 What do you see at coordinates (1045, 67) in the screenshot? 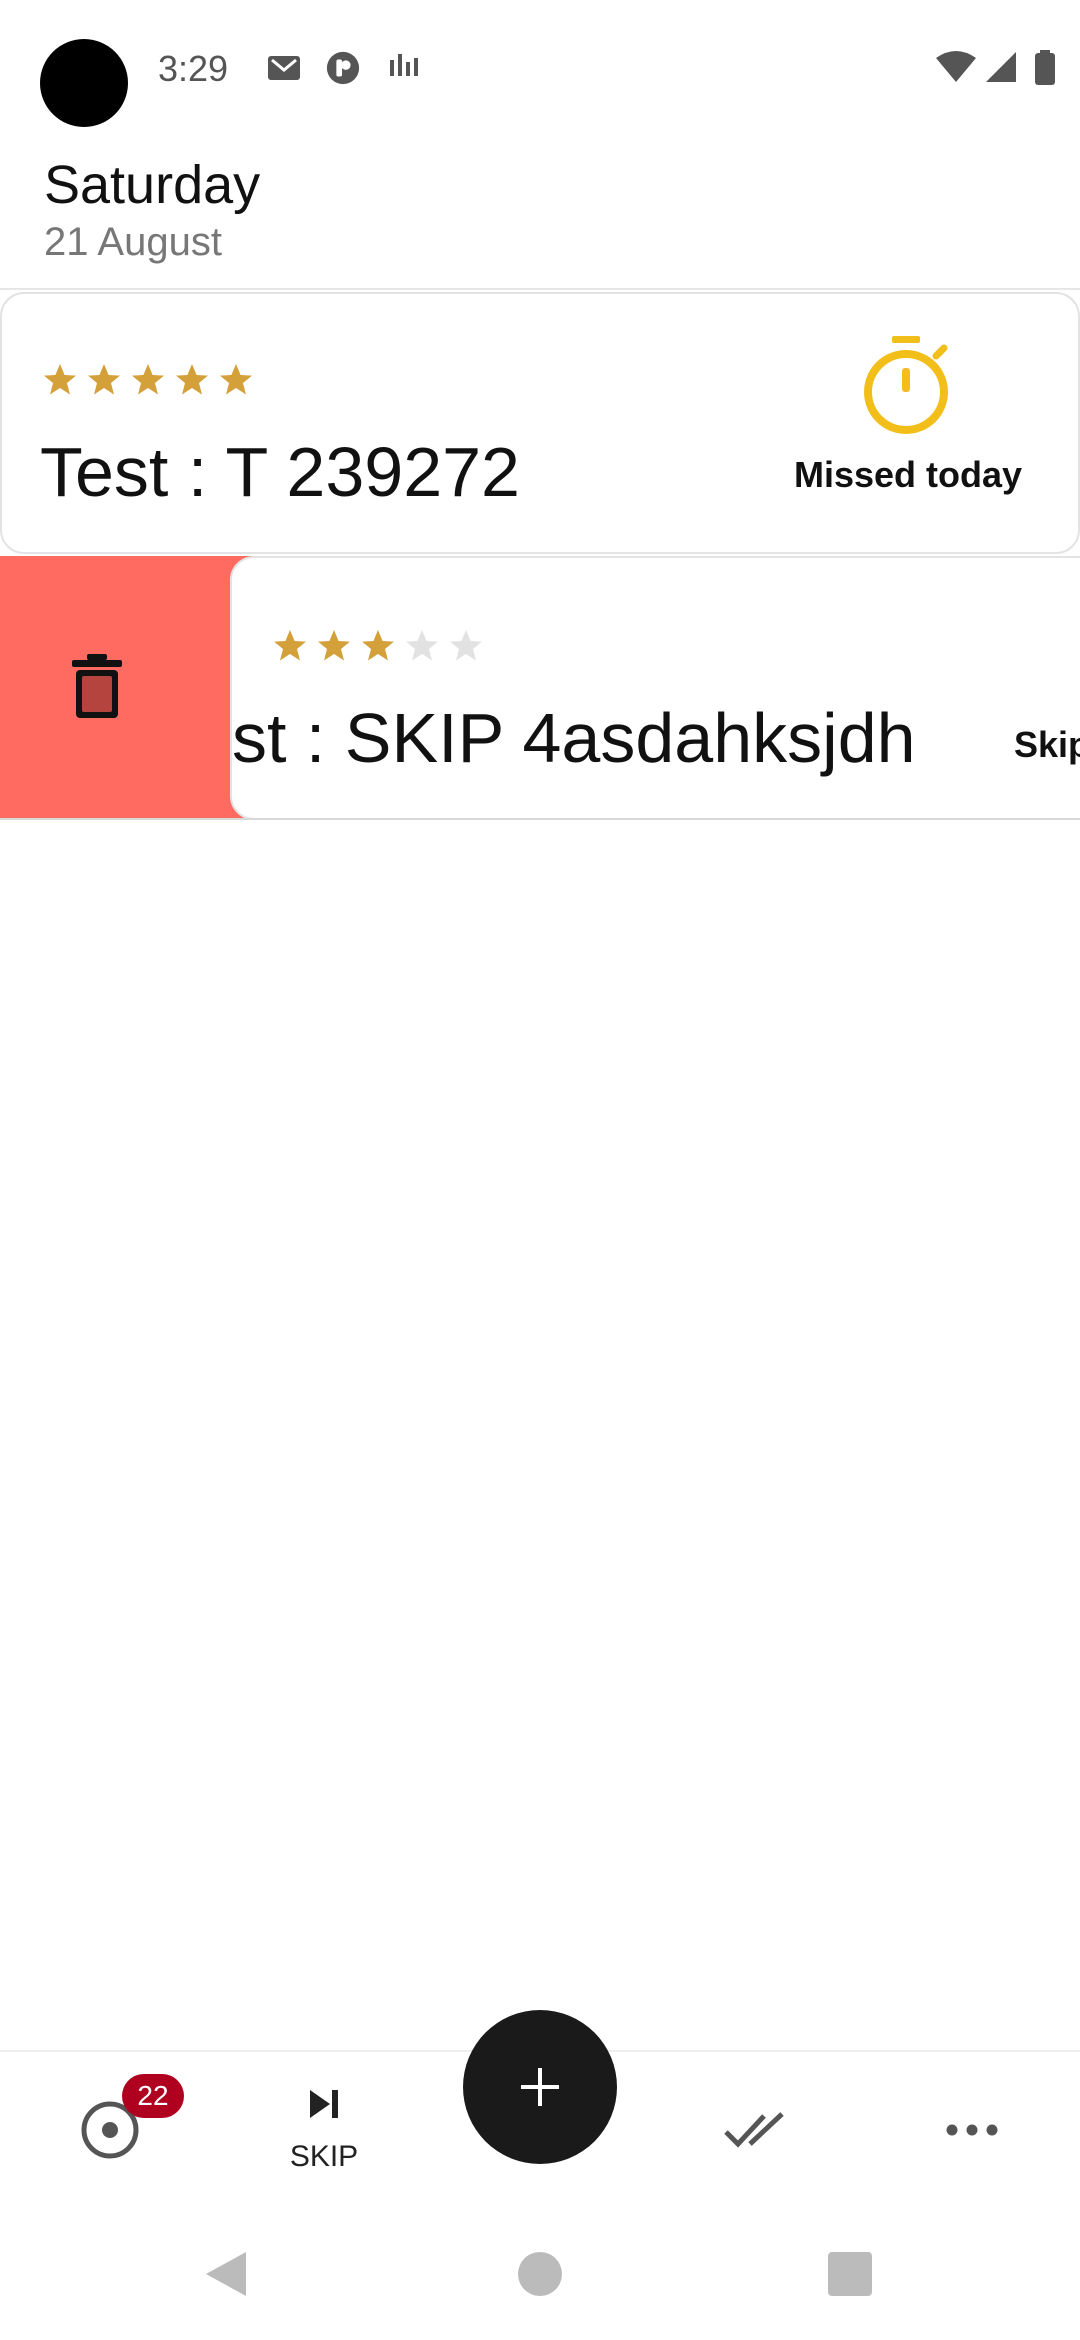
I see `battery-icon` at bounding box center [1045, 67].